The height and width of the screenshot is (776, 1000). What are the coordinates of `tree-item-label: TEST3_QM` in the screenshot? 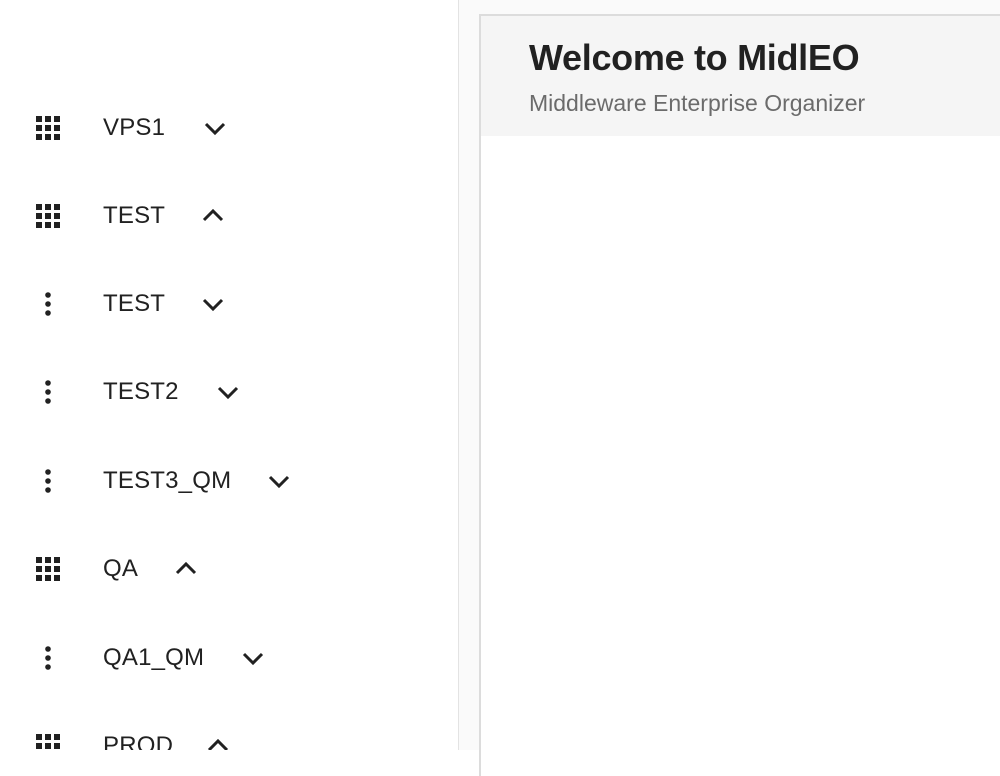 It's located at (167, 480).